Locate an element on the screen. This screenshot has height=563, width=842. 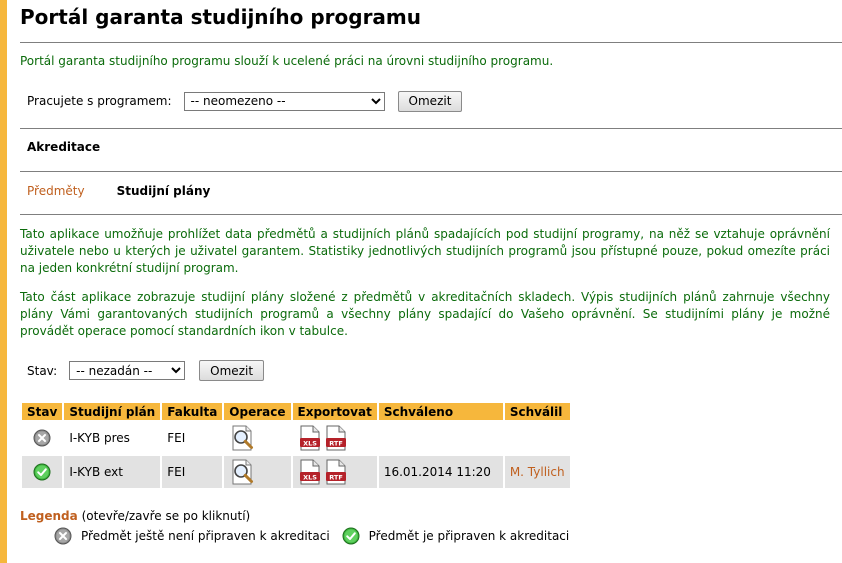
tab-predmety: Předměty is located at coordinates (56, 191).